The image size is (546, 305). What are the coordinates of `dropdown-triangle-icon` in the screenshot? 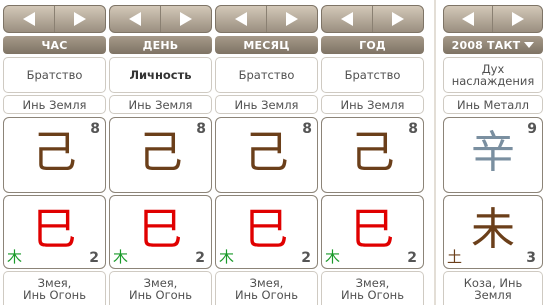 It's located at (529, 45).